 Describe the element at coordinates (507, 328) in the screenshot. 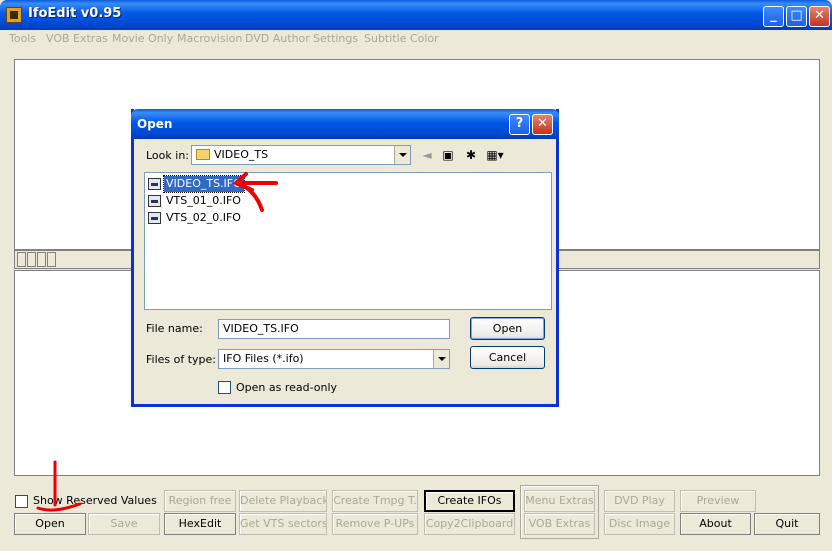

I see `dialog-open-button: Open` at that location.